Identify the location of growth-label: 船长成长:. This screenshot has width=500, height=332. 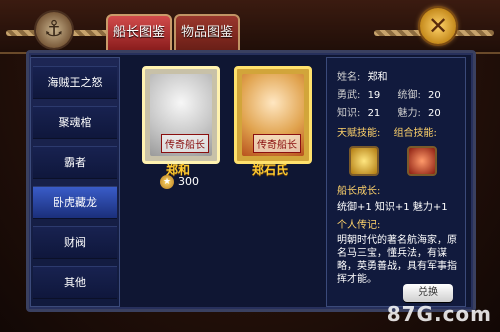
(359, 191).